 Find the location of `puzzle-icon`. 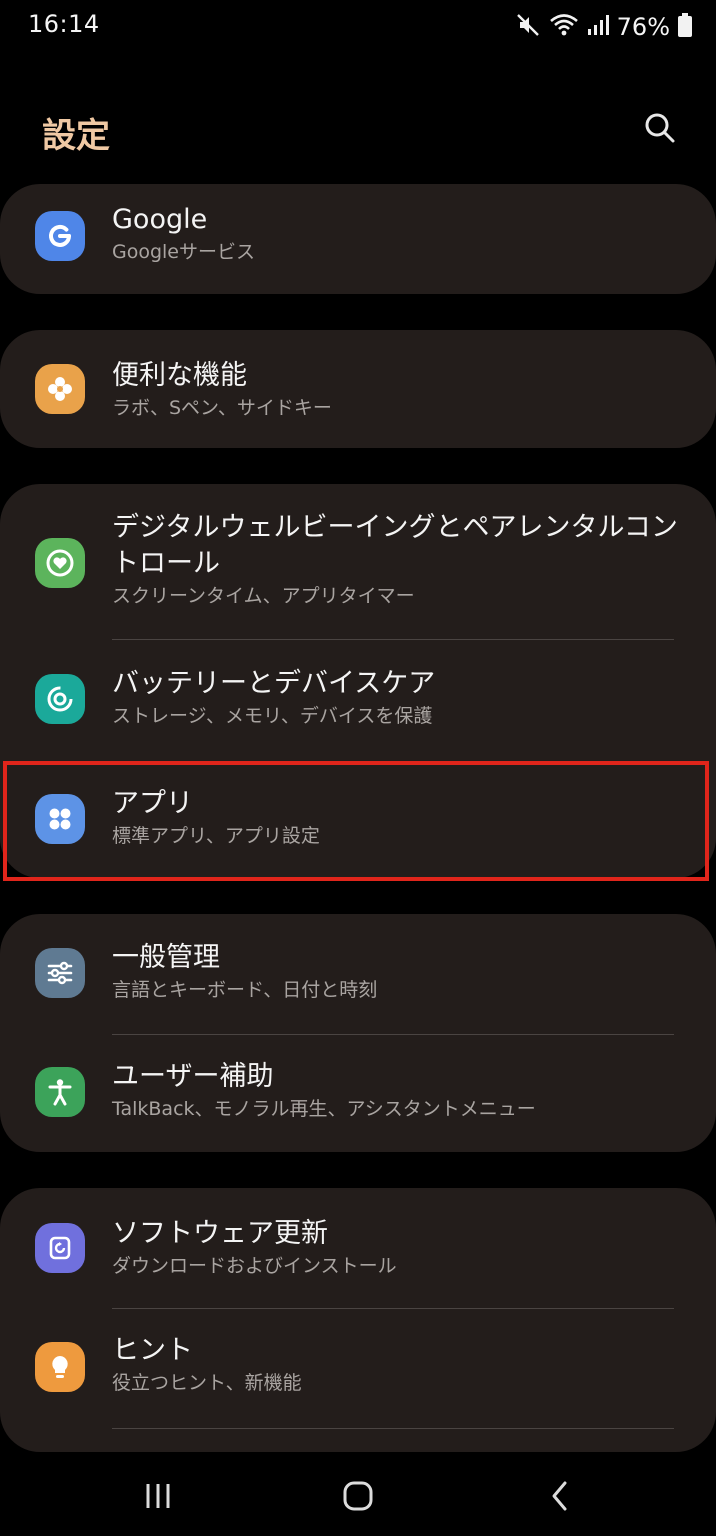

puzzle-icon is located at coordinates (60, 389).